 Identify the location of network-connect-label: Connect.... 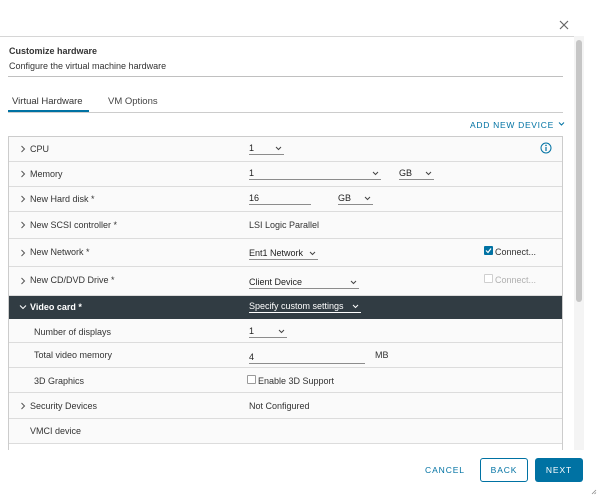
(516, 252).